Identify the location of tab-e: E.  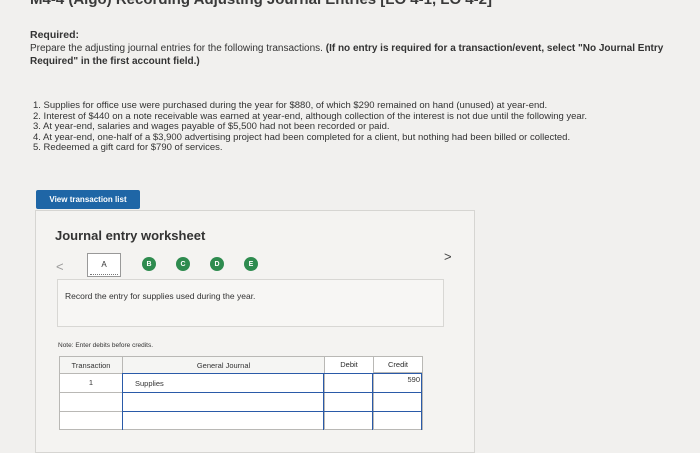
(251, 264).